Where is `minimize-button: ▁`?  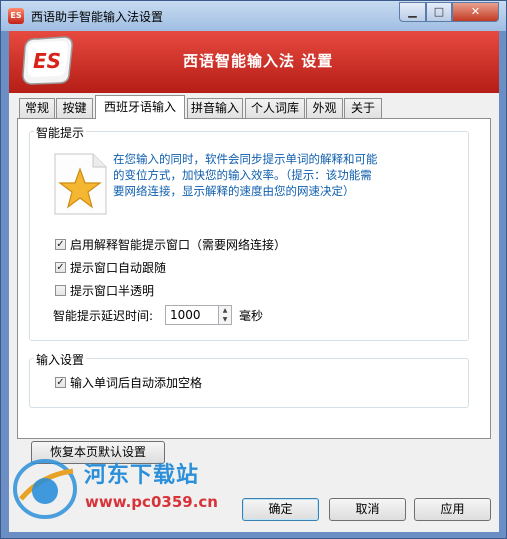 minimize-button: ▁ is located at coordinates (412, 12).